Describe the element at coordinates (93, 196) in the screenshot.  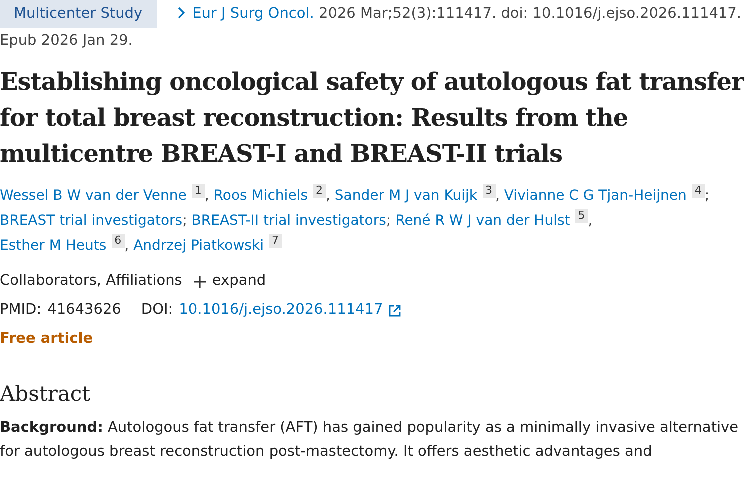
I see `author-link: Wessel B W van der Venne` at that location.